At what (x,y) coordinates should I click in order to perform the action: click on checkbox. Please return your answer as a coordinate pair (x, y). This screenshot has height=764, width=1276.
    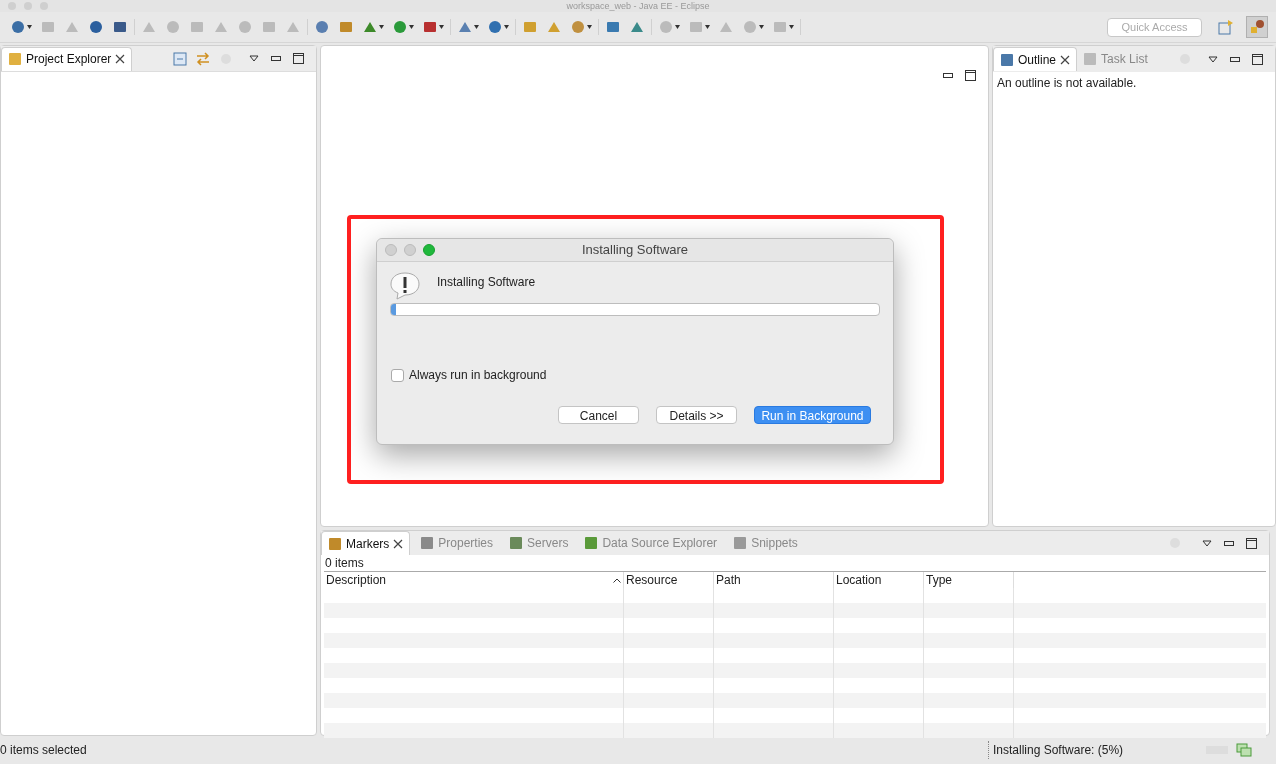
    Looking at the image, I should click on (397, 375).